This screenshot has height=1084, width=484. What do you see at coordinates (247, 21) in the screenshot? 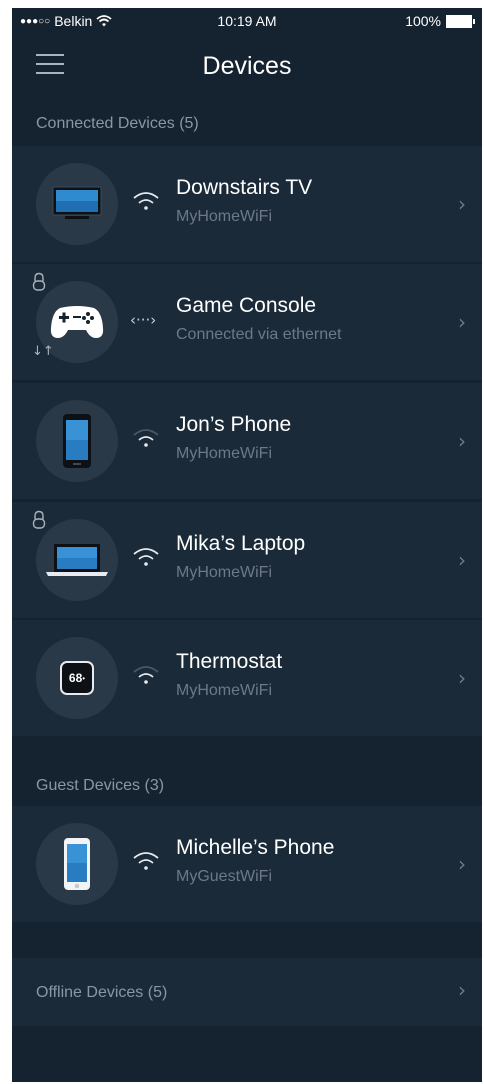
I see `status-bar: ●●●○○ Belkin 10:19 AM 100%` at bounding box center [247, 21].